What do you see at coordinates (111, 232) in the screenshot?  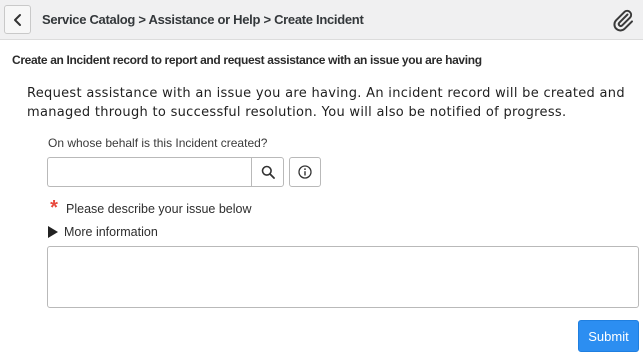 I see `more-information-label: More information` at bounding box center [111, 232].